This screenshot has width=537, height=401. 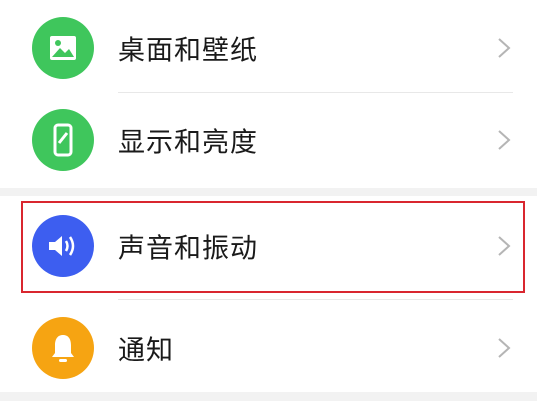 What do you see at coordinates (188, 143) in the screenshot?
I see `settings-item-label: 显示和亮度` at bounding box center [188, 143].